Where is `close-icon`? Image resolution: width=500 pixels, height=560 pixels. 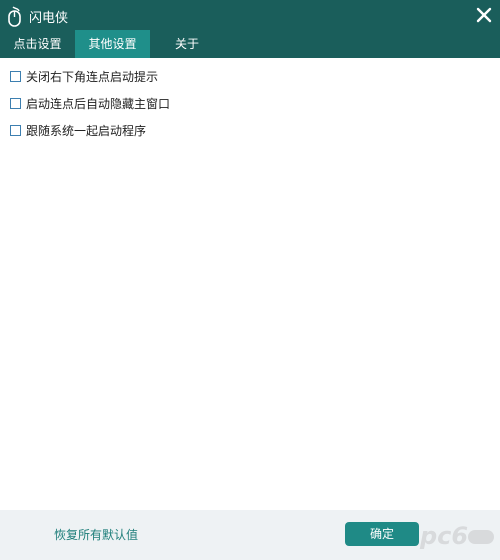
close-icon is located at coordinates (484, 15).